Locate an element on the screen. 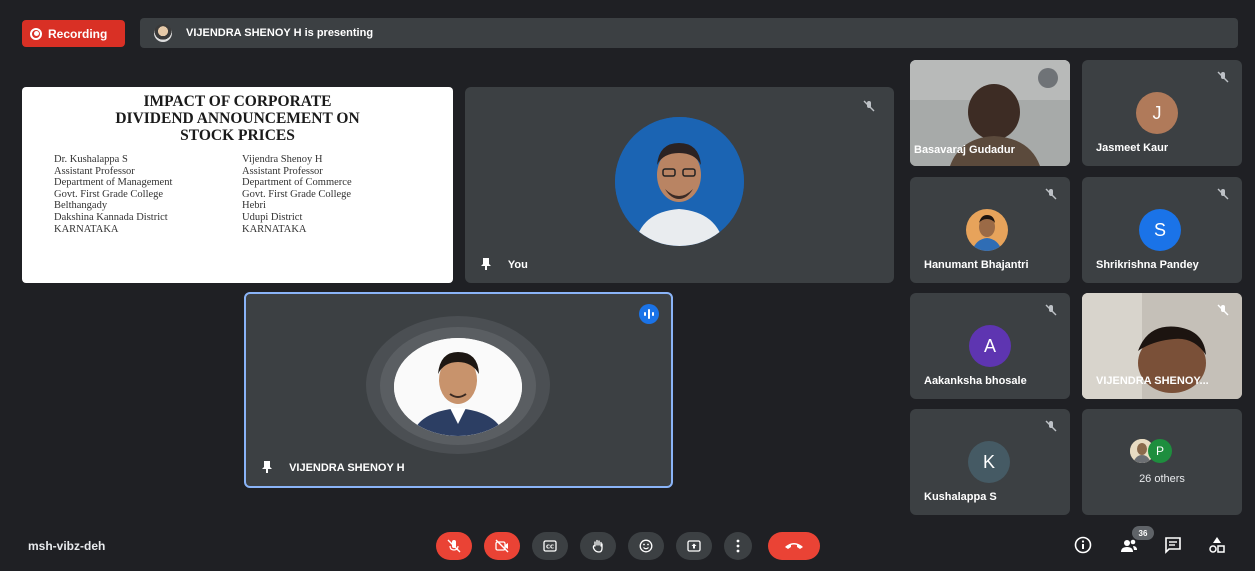 The image size is (1255, 571). raise-hand-button is located at coordinates (598, 546).